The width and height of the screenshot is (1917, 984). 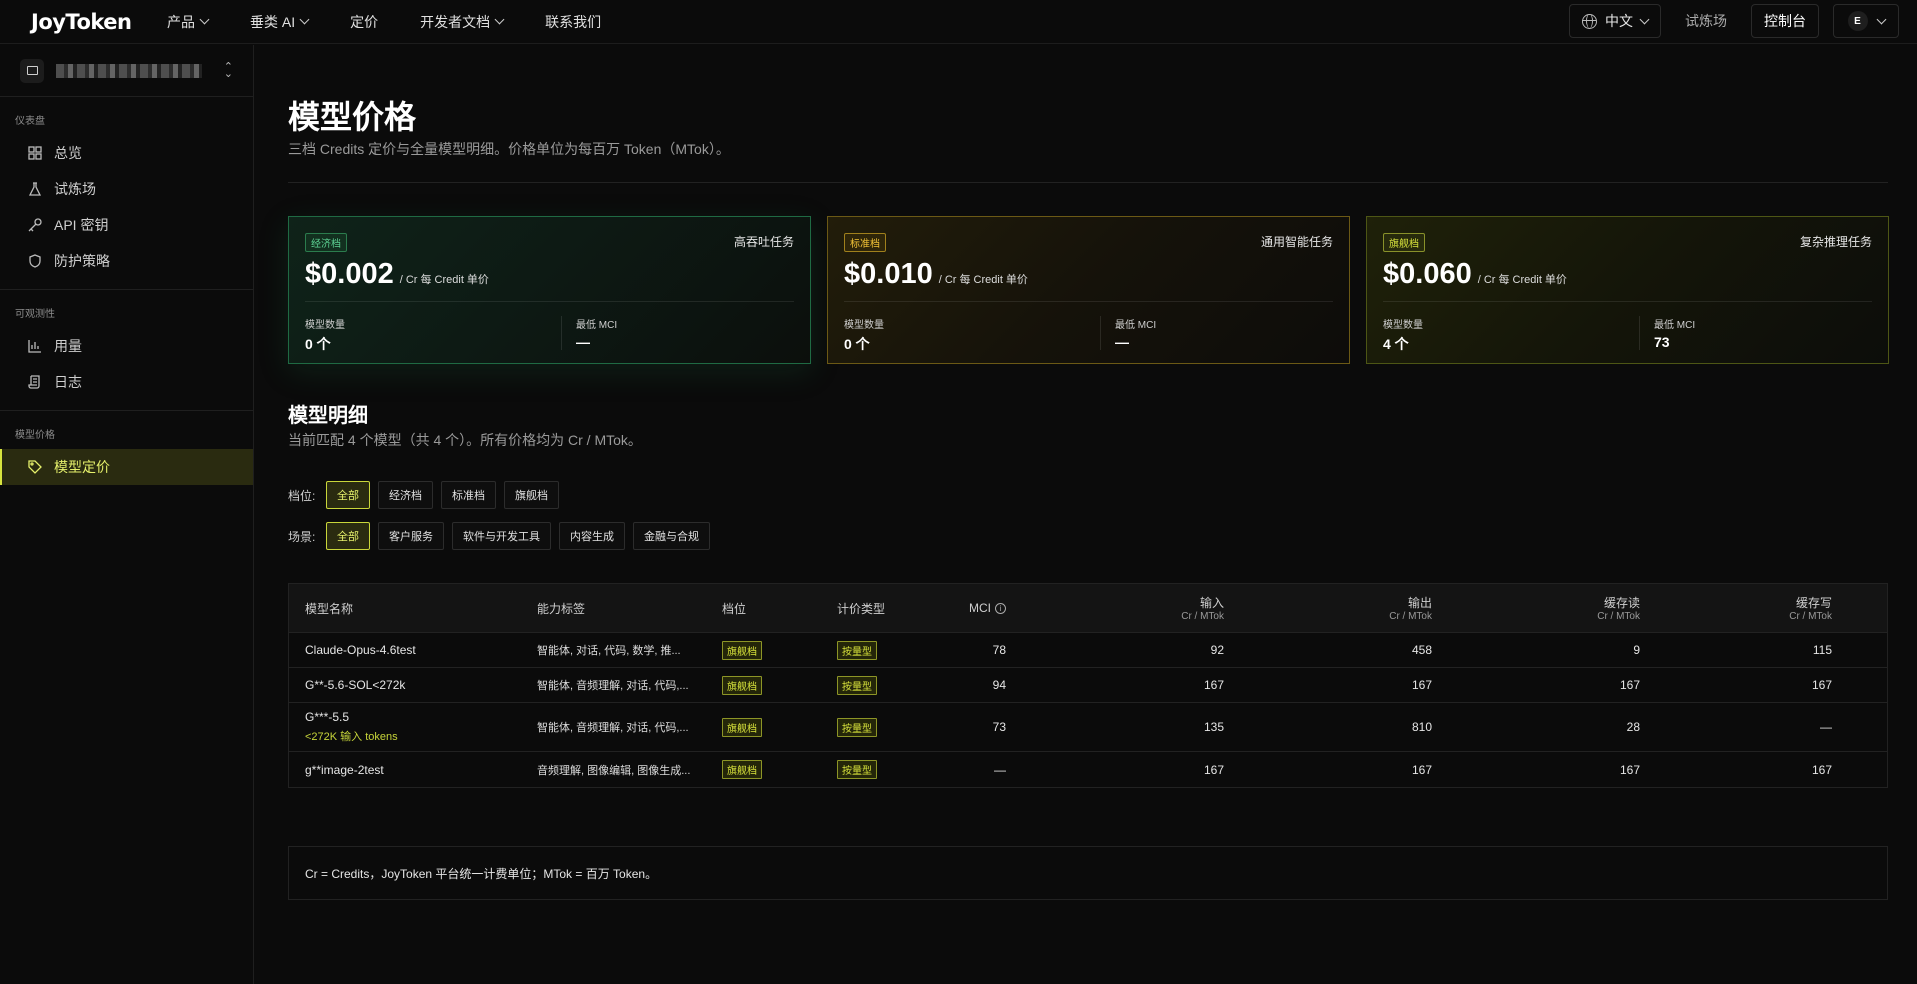 I want to click on workspace-switcher: ⌃ ⌄, so click(x=126, y=71).